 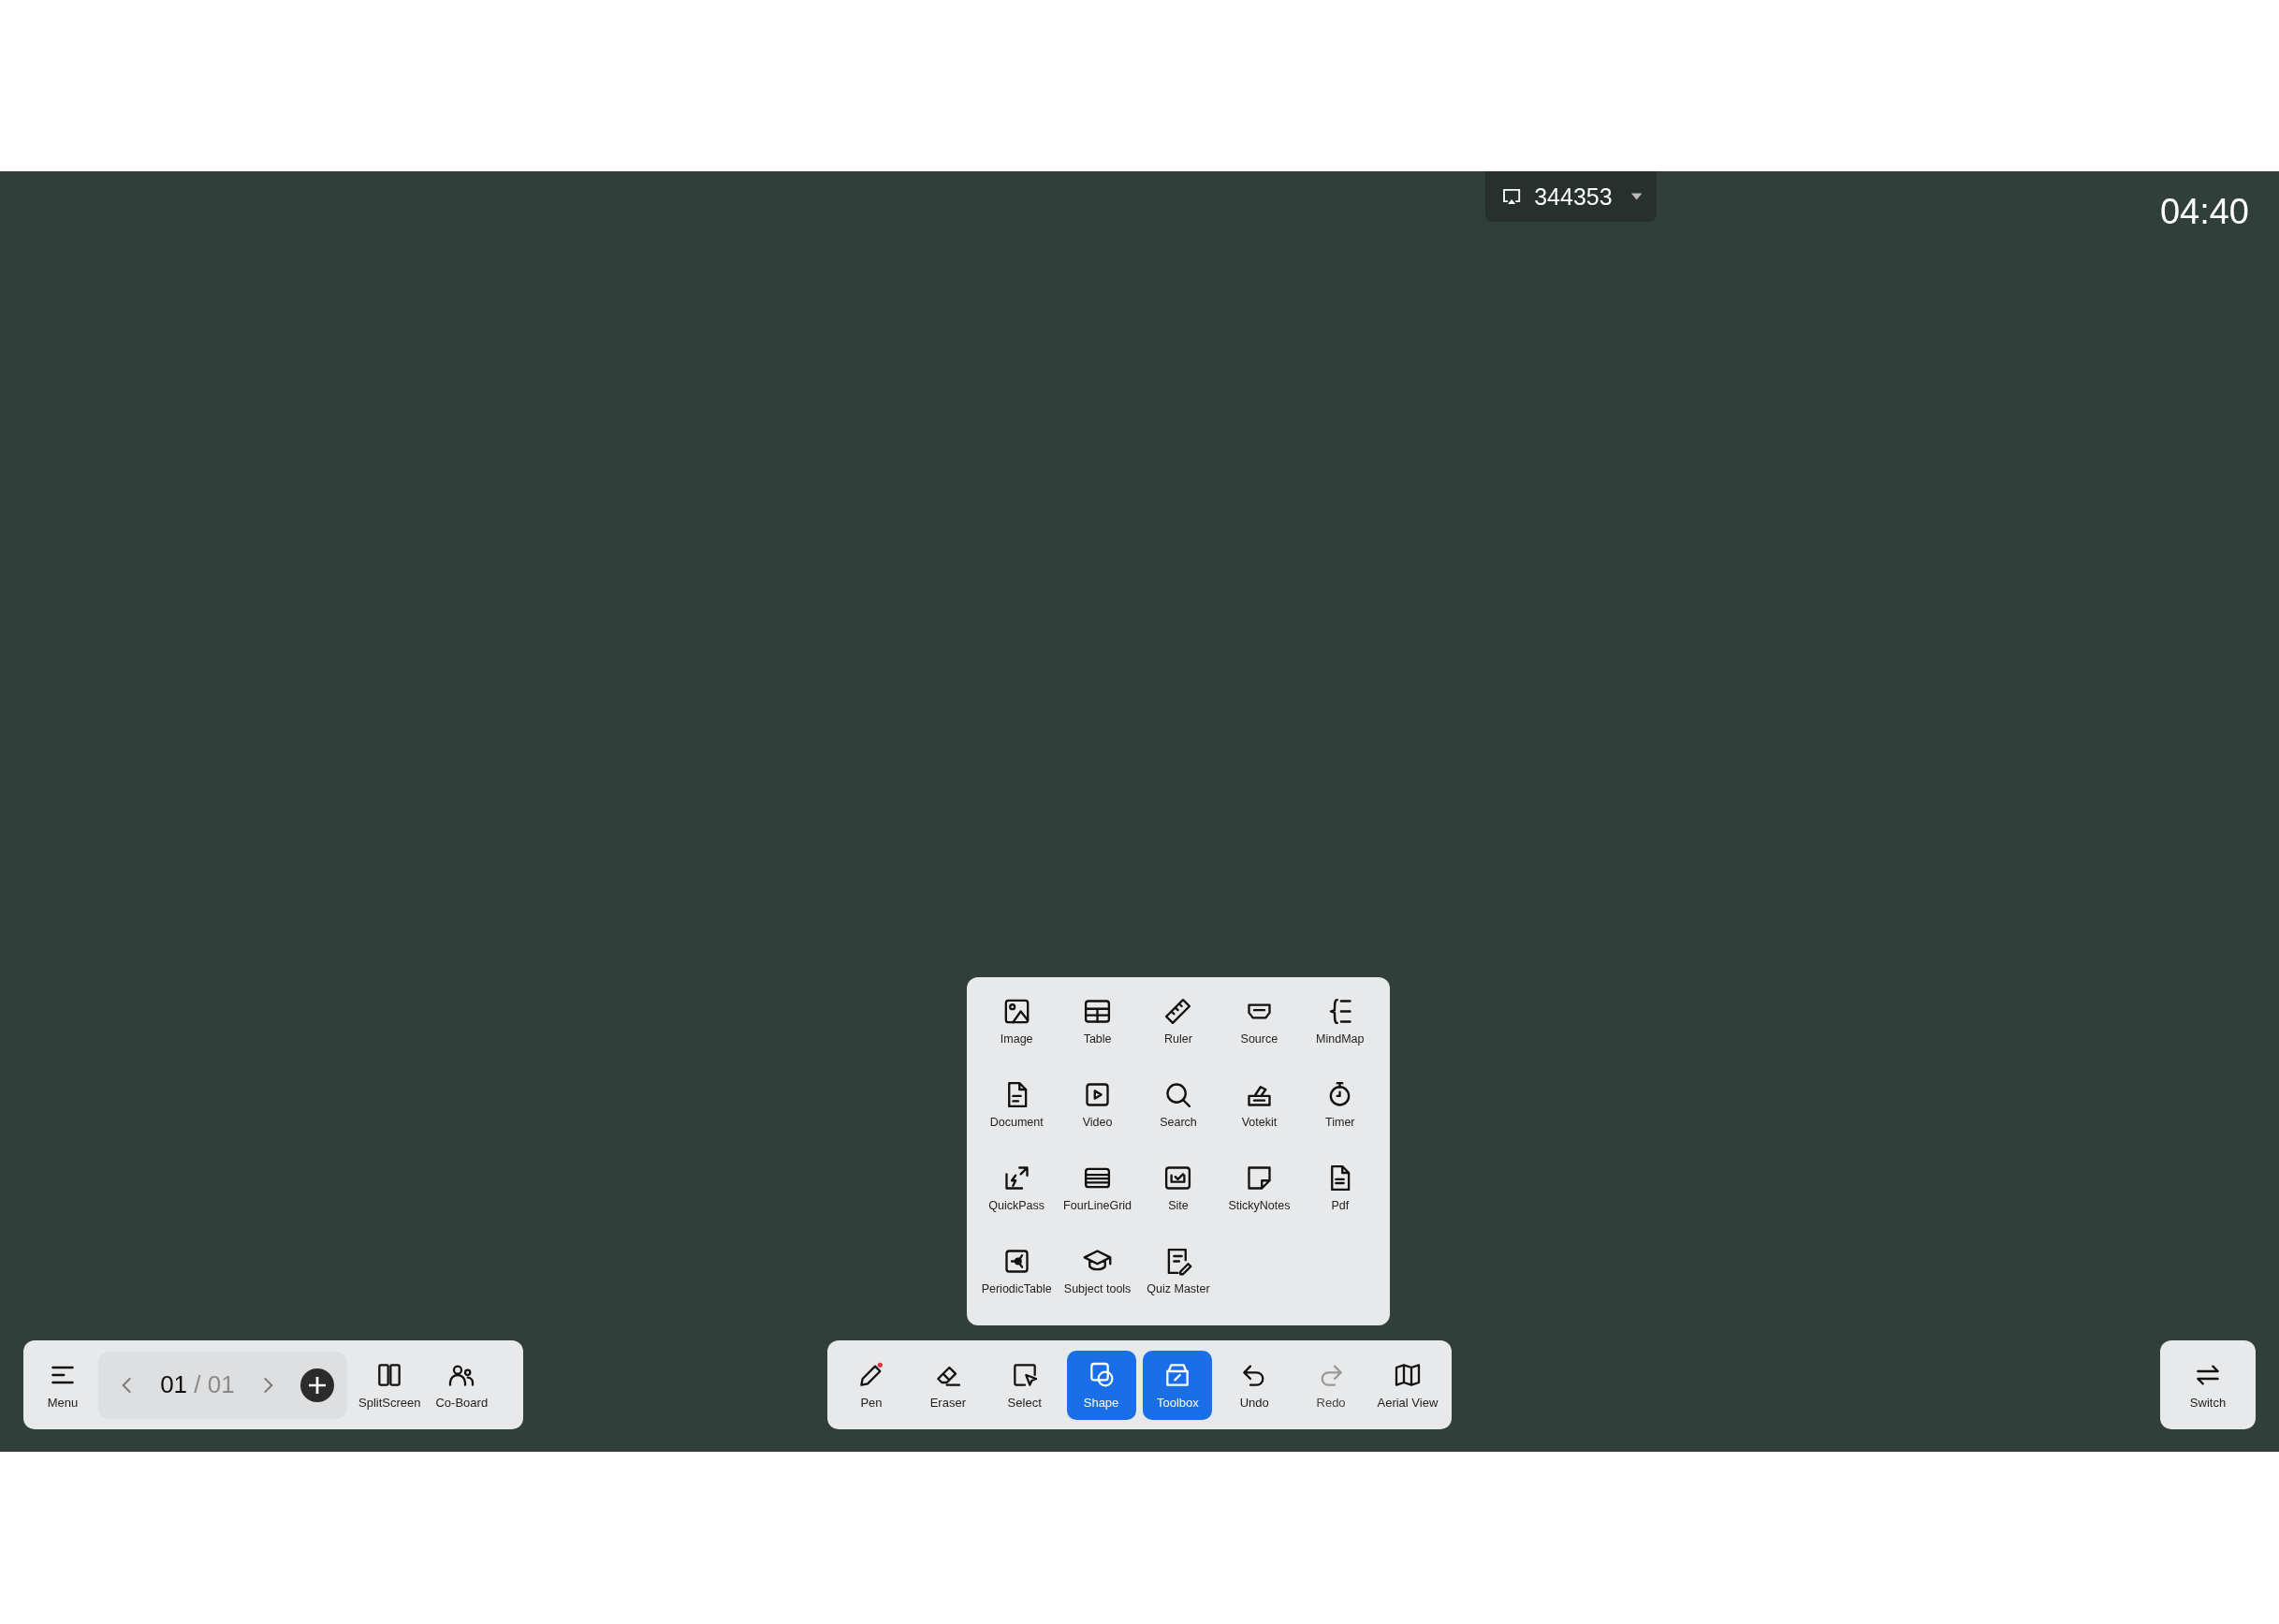 What do you see at coordinates (1260, 1121) in the screenshot?
I see `toolbox-item: Votekit` at bounding box center [1260, 1121].